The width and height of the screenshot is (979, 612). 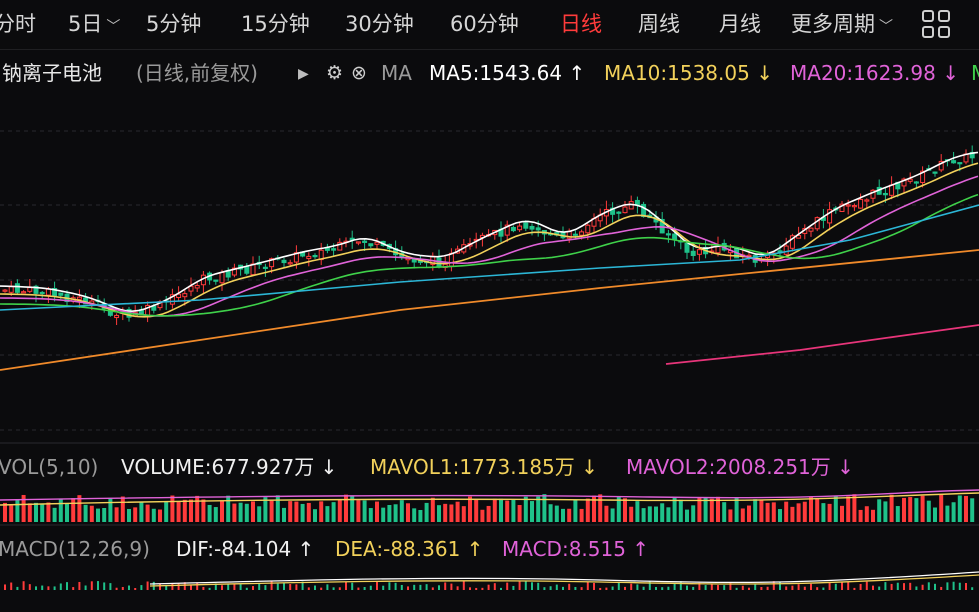 What do you see at coordinates (245, 549) in the screenshot?
I see `dif-value: DIF:-84.104 ↑` at bounding box center [245, 549].